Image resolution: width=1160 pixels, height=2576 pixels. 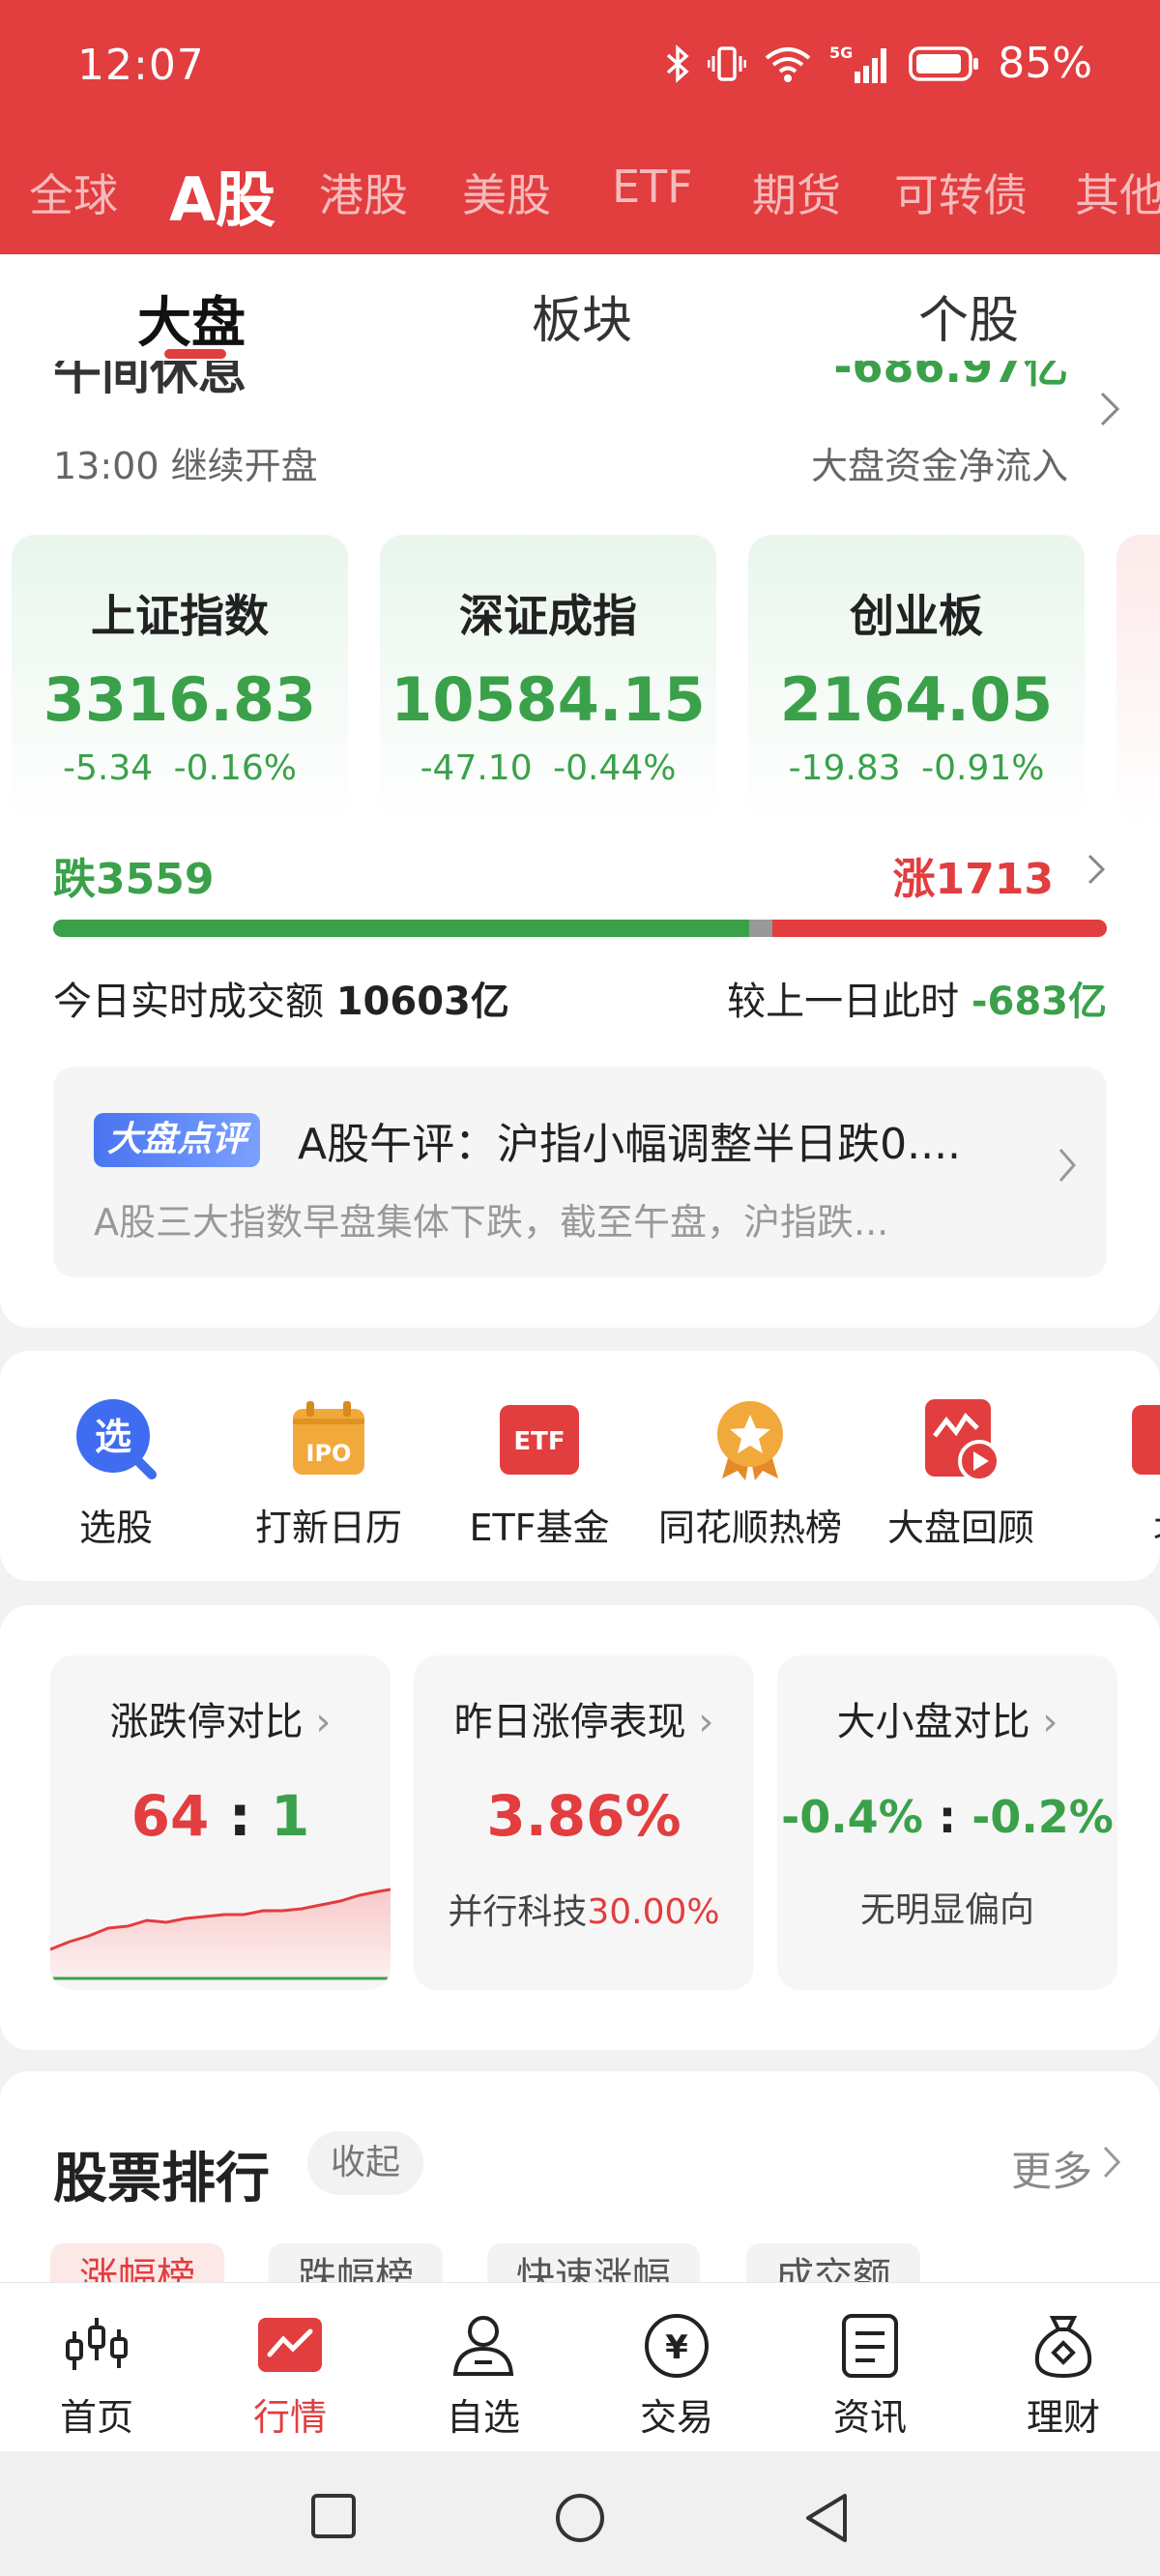 I want to click on top-stock-pct: 30.00%, so click(x=653, y=1912).